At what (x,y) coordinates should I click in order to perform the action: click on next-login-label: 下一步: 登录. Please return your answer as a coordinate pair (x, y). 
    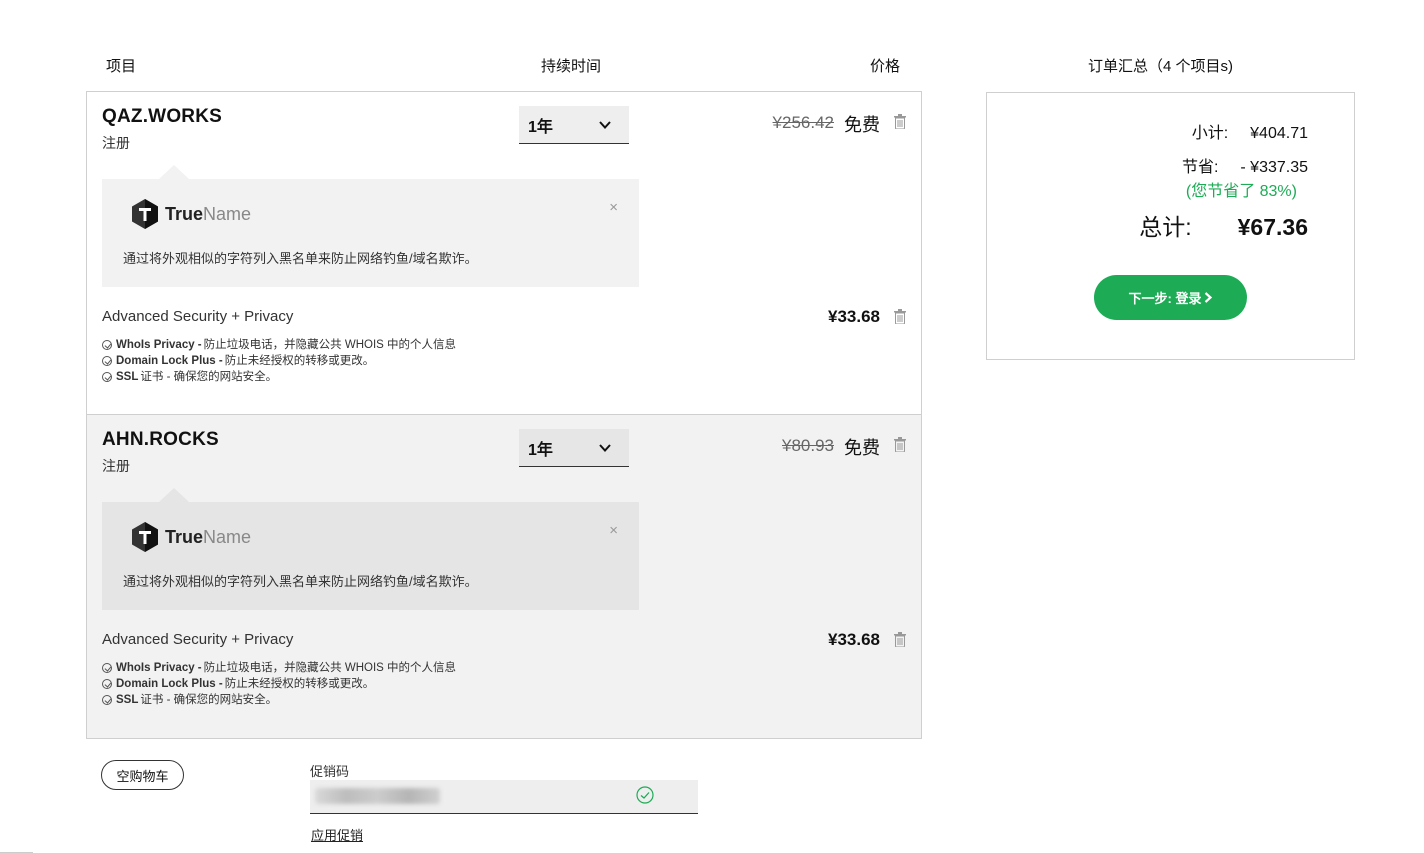
    Looking at the image, I should click on (1165, 298).